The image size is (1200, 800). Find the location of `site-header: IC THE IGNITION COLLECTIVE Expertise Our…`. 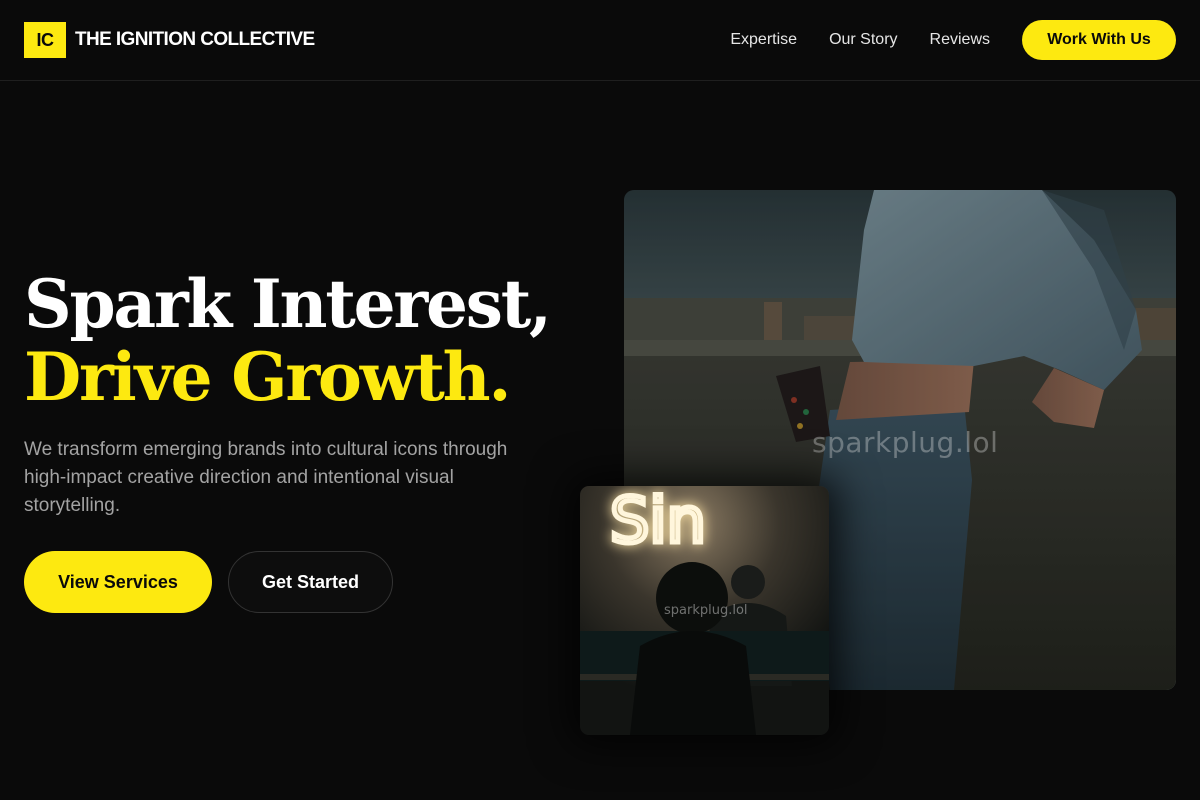

site-header: IC THE IGNITION COLLECTIVE Expertise Our… is located at coordinates (600, 40).